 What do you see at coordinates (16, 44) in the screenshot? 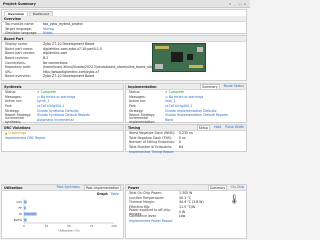
I see `row-label: Display name:` at bounding box center [16, 44].